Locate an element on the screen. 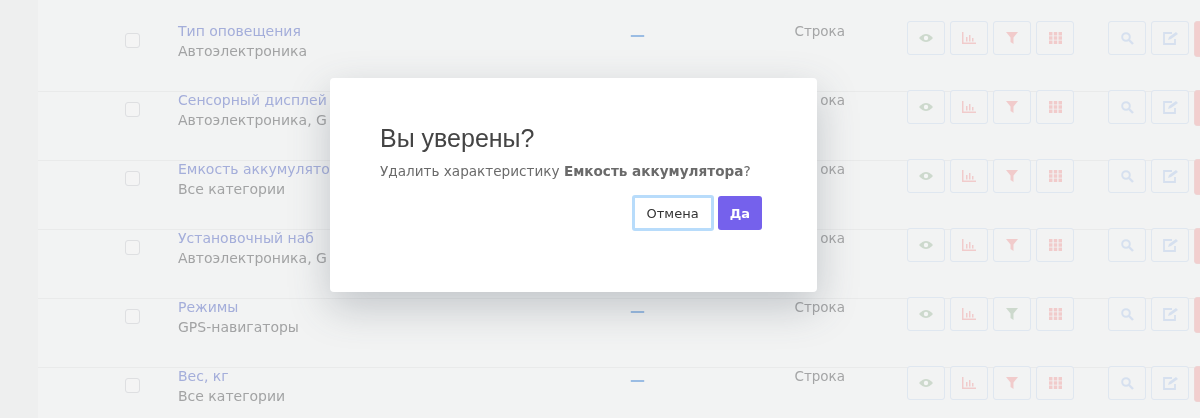 This screenshot has width=1200, height=418. attribute-name-link: Сенсорный дисплей is located at coordinates (252, 100).